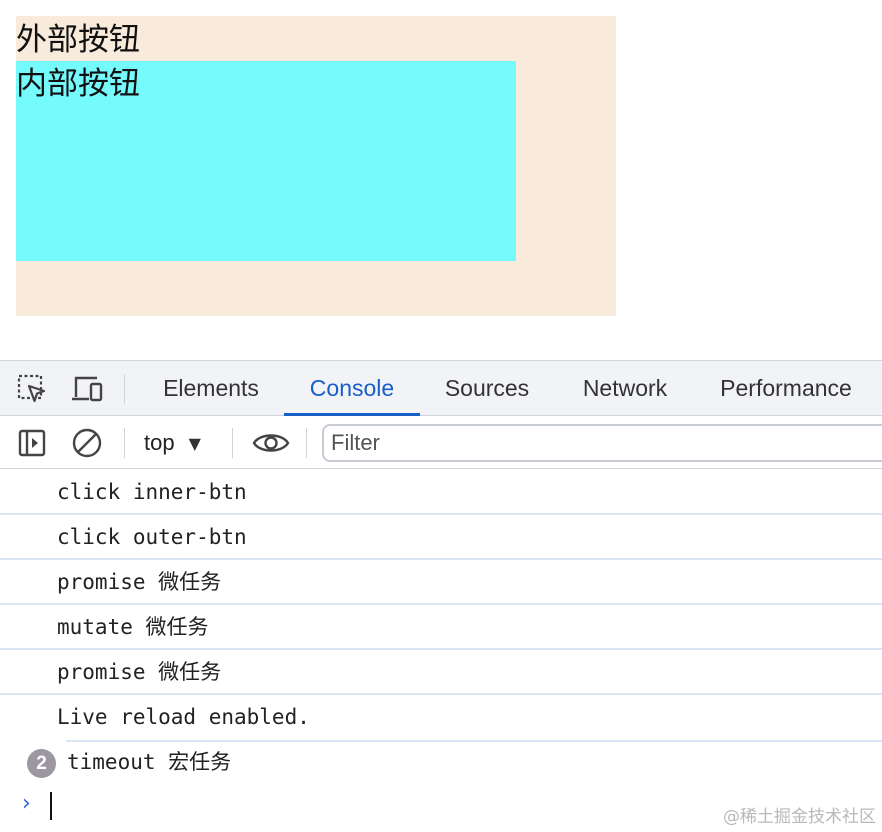 The image size is (882, 832). Describe the element at coordinates (441, 492) in the screenshot. I see `console-message: click inner-btn` at that location.